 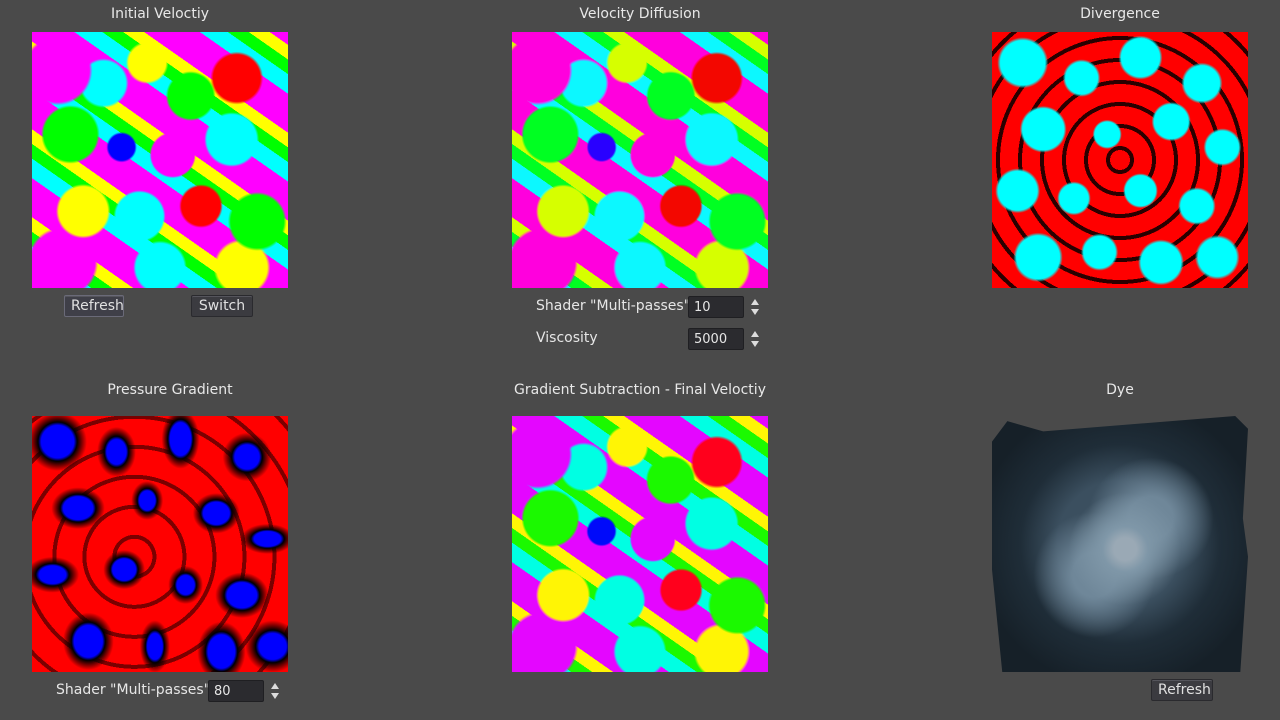 I want to click on dye-title: Dye, so click(x=1120, y=390).